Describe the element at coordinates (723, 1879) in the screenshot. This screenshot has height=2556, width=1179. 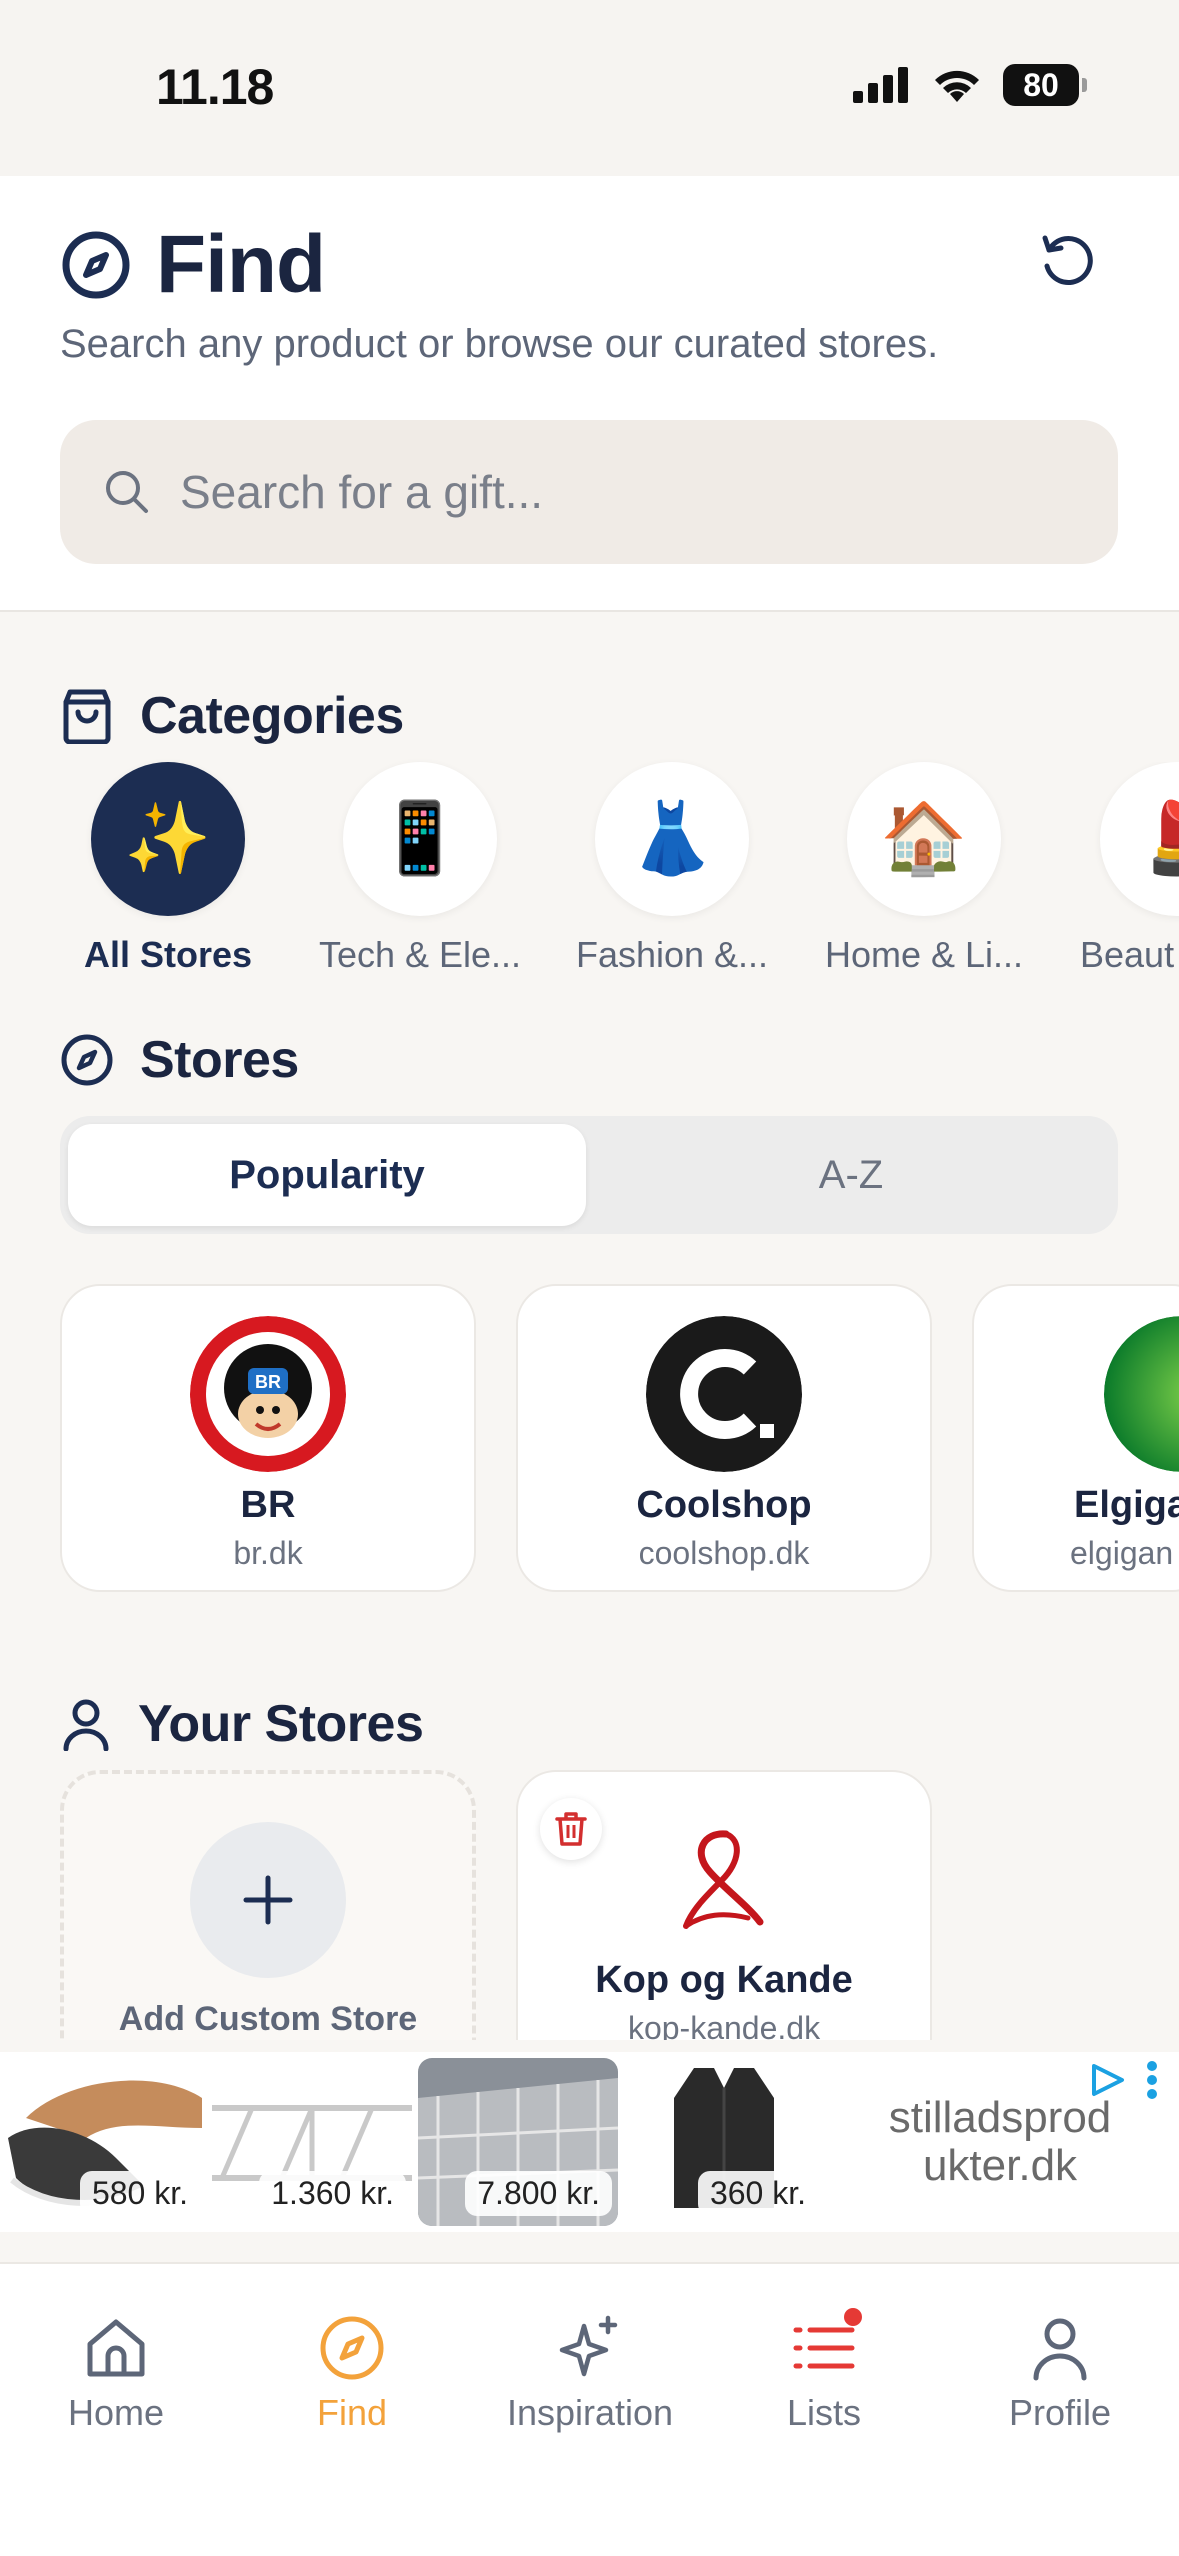
I see `kop-og-kande-logo` at that location.